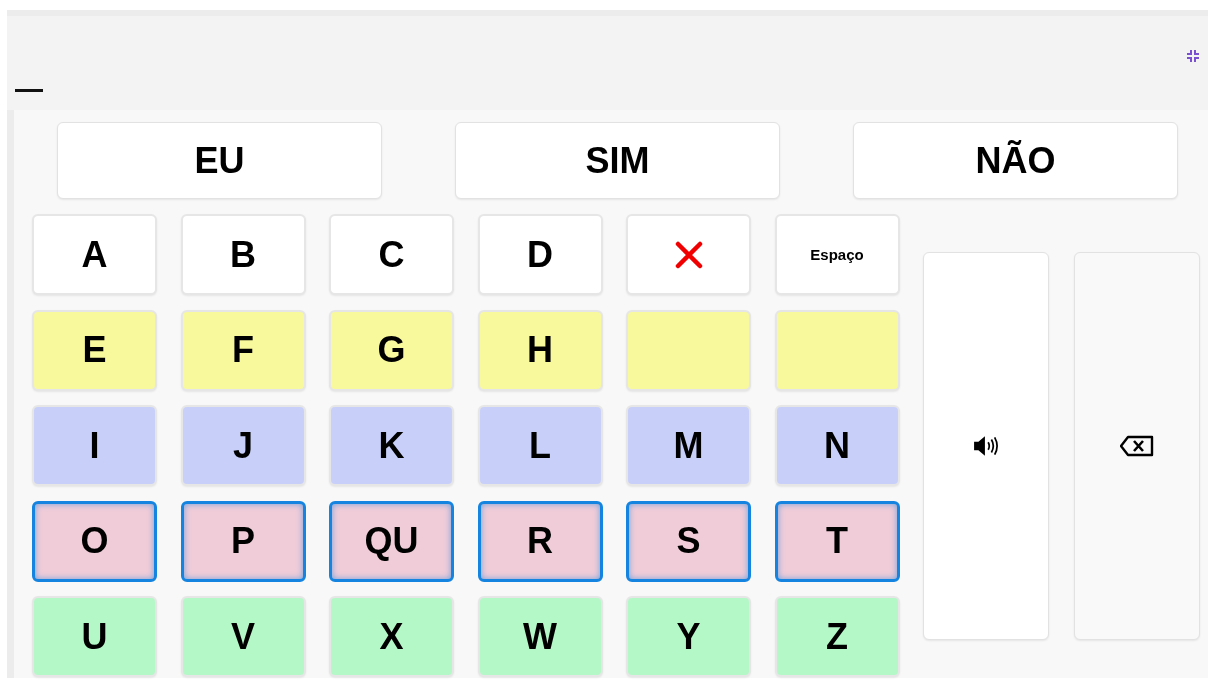 The height and width of the screenshot is (684, 1208). What do you see at coordinates (1015, 160) in the screenshot?
I see `phrase-button: NÃO` at bounding box center [1015, 160].